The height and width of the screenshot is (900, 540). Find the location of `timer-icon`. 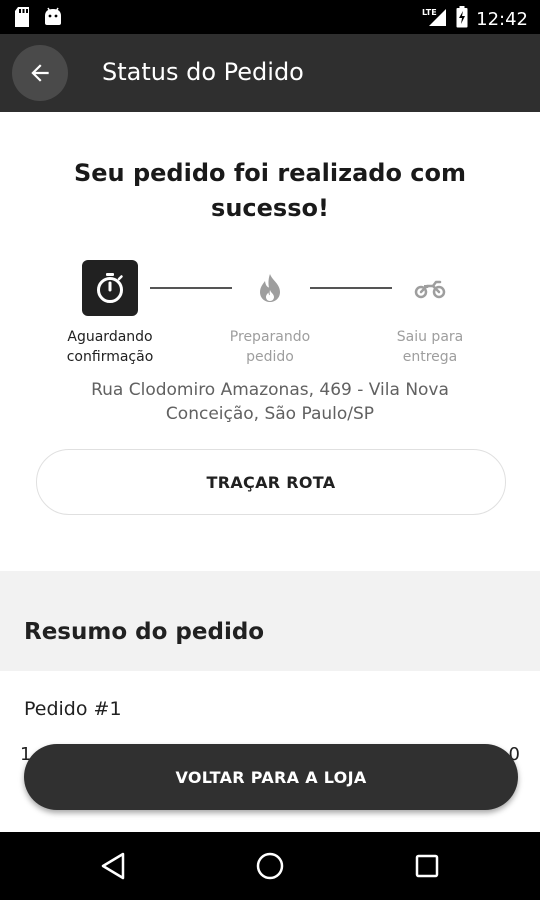

timer-icon is located at coordinates (110, 288).